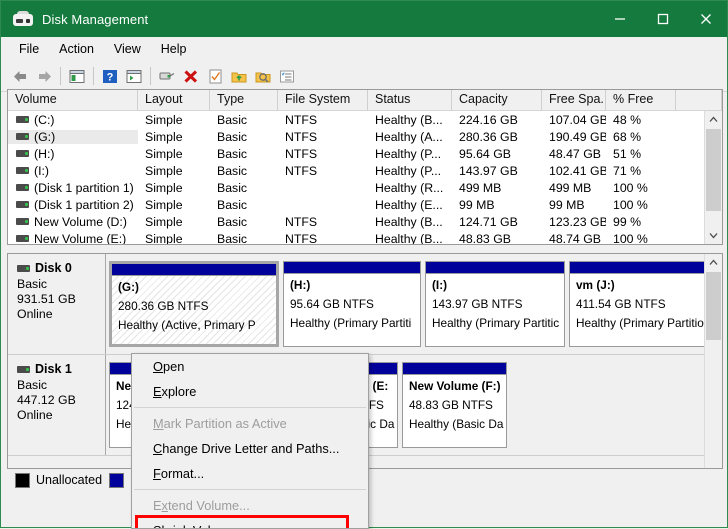  Describe the element at coordinates (713, 262) in the screenshot. I see `disk-scroll-up-arrow` at that location.